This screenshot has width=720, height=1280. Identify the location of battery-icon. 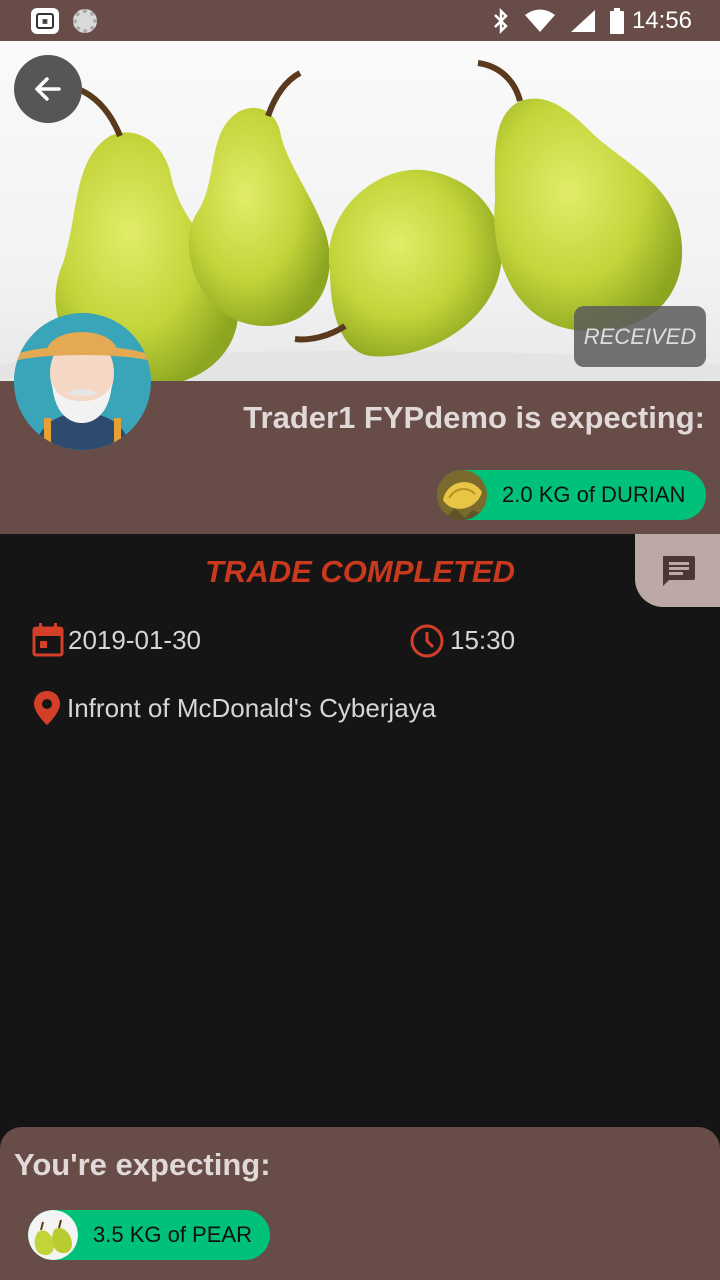
(617, 21).